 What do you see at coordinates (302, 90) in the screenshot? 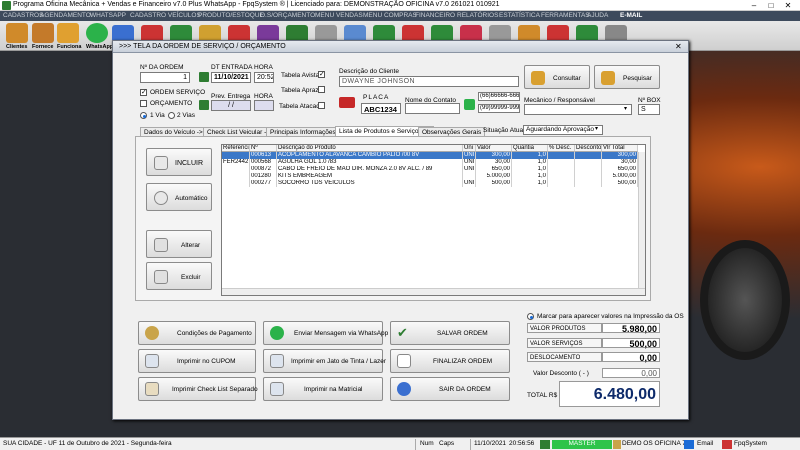
I see `tabela-aprazo-label: Tabela Aprazo` at bounding box center [302, 90].